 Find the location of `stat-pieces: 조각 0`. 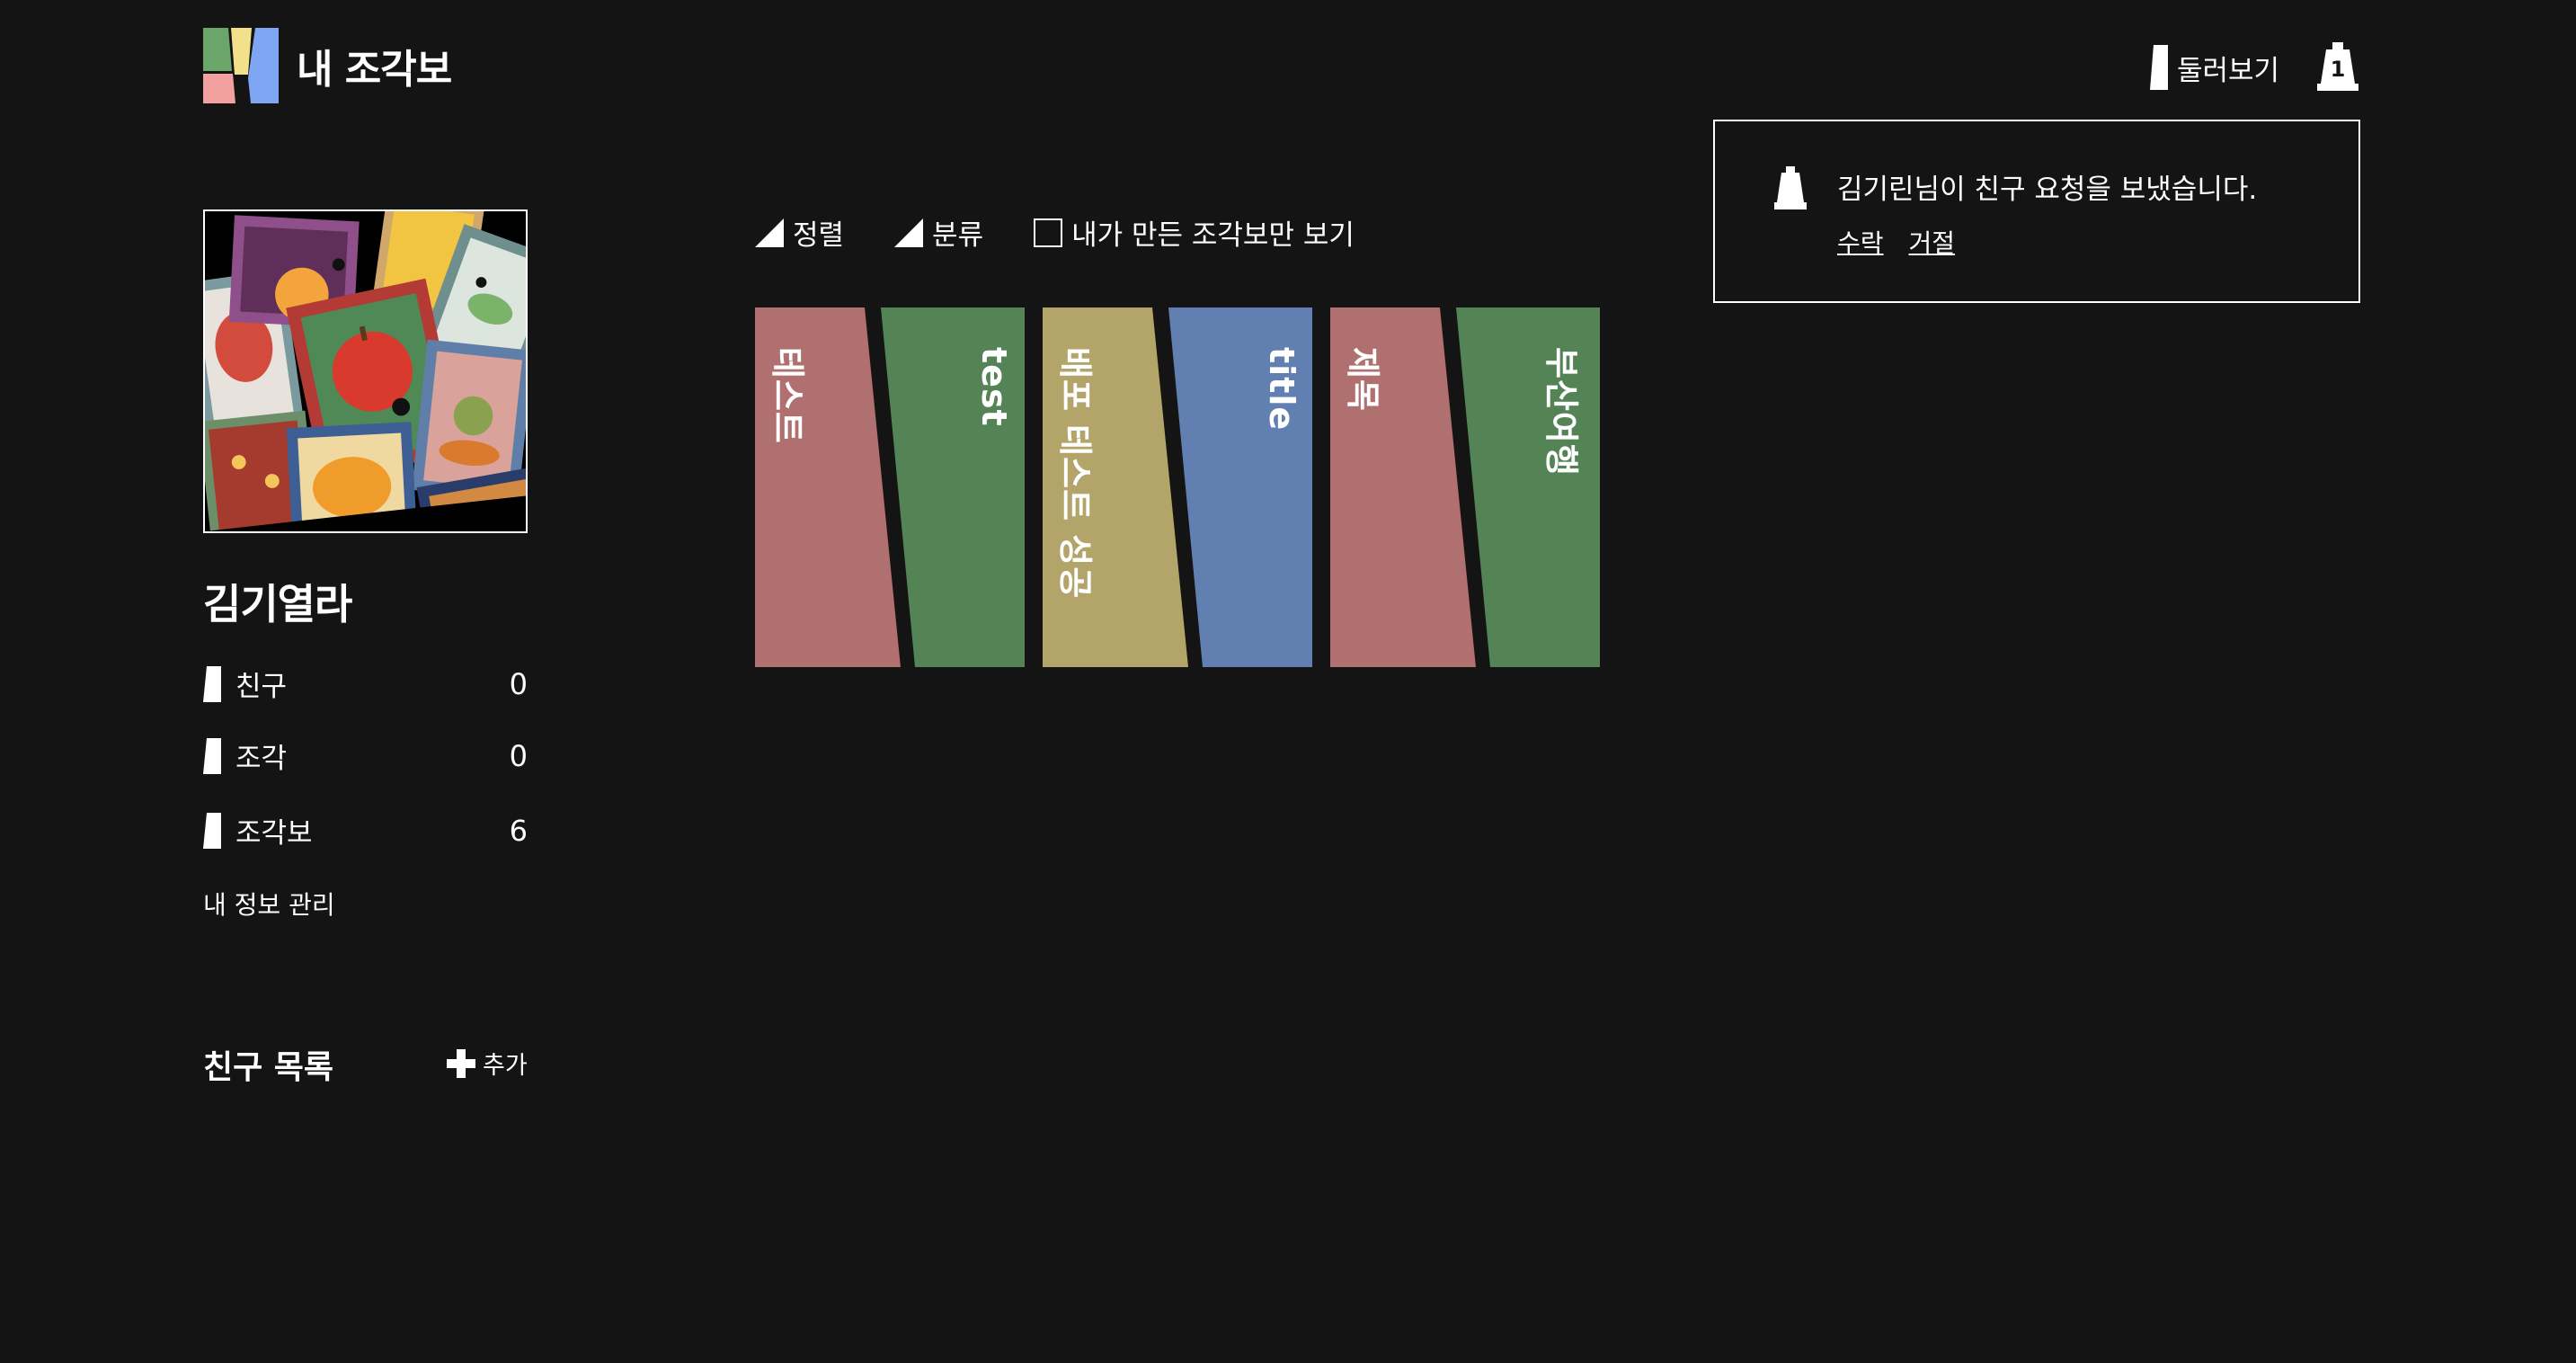

stat-pieces: 조각 0 is located at coordinates (365, 755).